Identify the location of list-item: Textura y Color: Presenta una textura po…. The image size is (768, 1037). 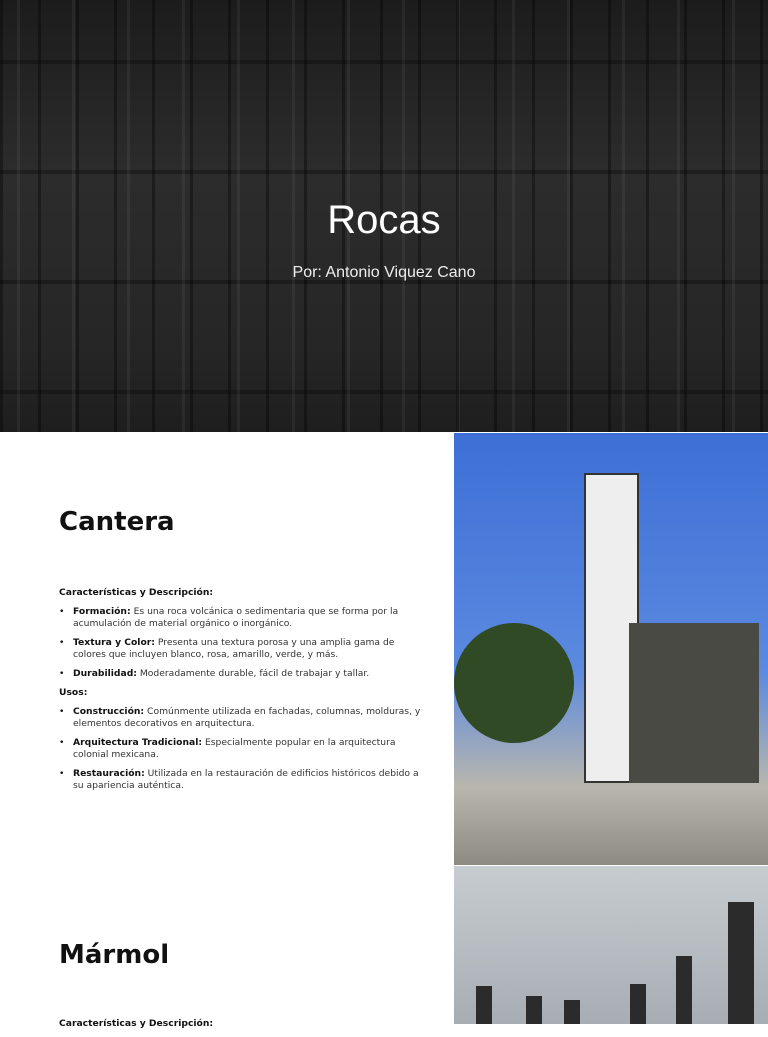
(244, 649).